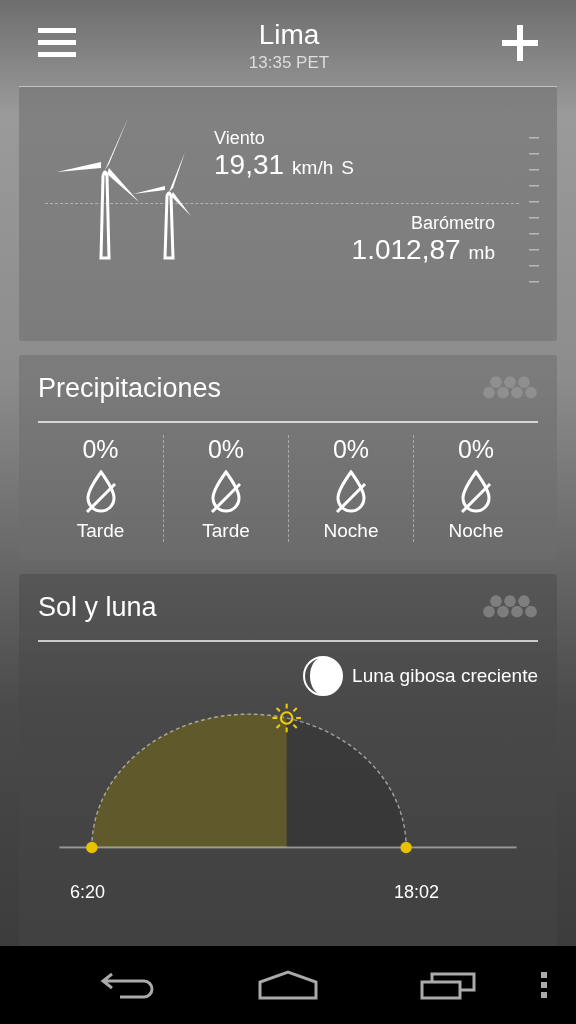 The image size is (576, 1024). Describe the element at coordinates (481, 253) in the screenshot. I see `pressure-unit: mb` at that location.